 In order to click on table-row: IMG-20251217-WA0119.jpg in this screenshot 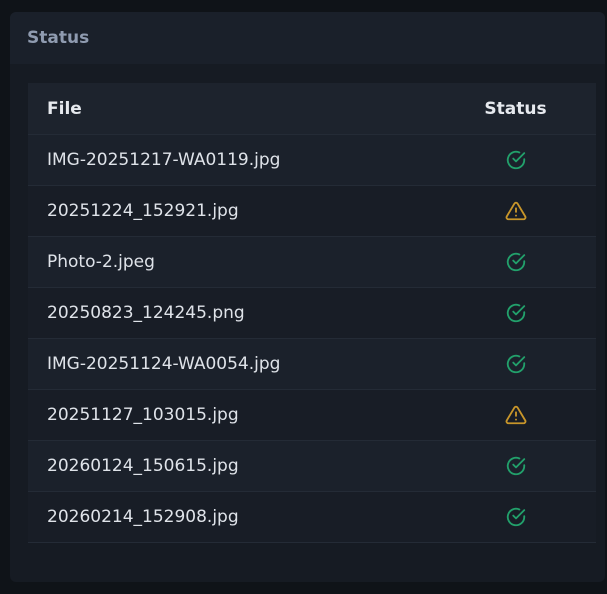, I will do `click(312, 160)`.